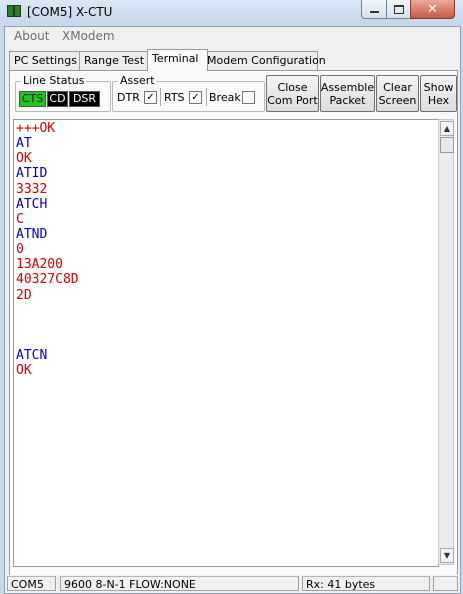  What do you see at coordinates (292, 93) in the screenshot?
I see `close-com-port-button: Close Com Port` at bounding box center [292, 93].